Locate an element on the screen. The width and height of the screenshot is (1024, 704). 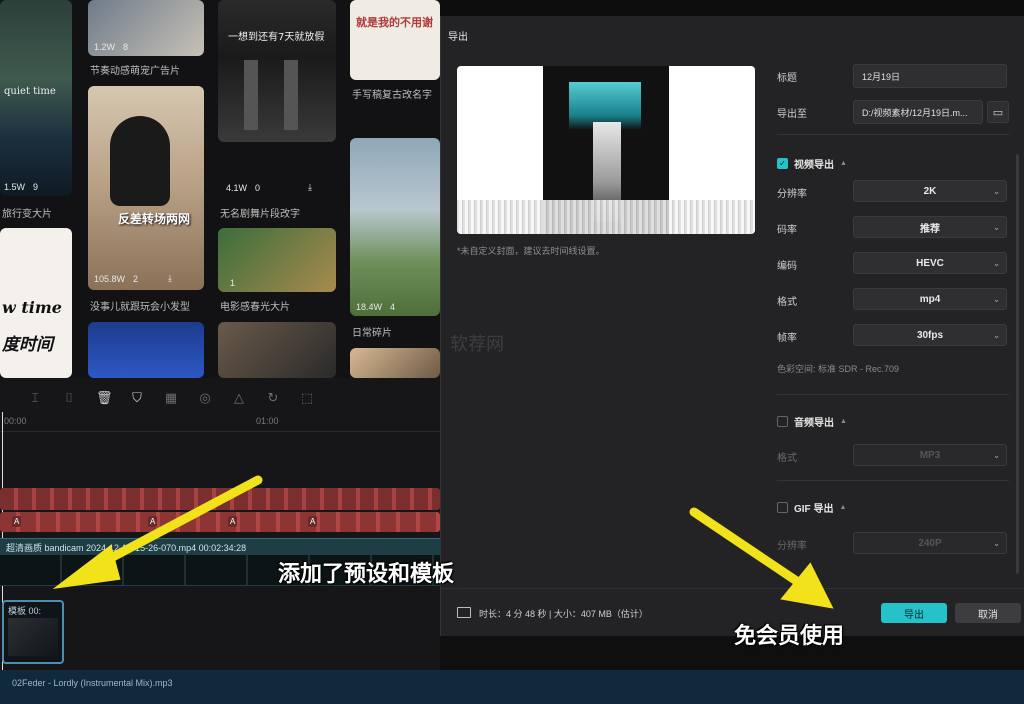
shield-icon: ⛉ is located at coordinates (137, 398).